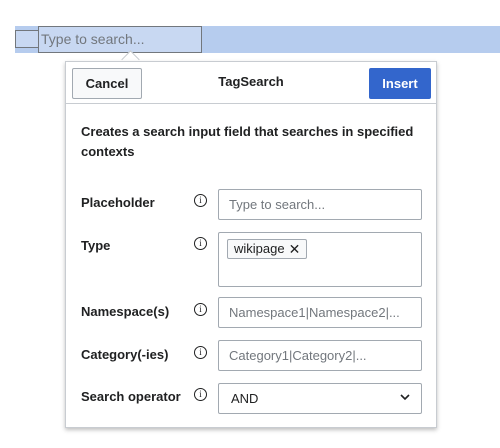  I want to click on search-operator-label: Search operator, so click(131, 396).